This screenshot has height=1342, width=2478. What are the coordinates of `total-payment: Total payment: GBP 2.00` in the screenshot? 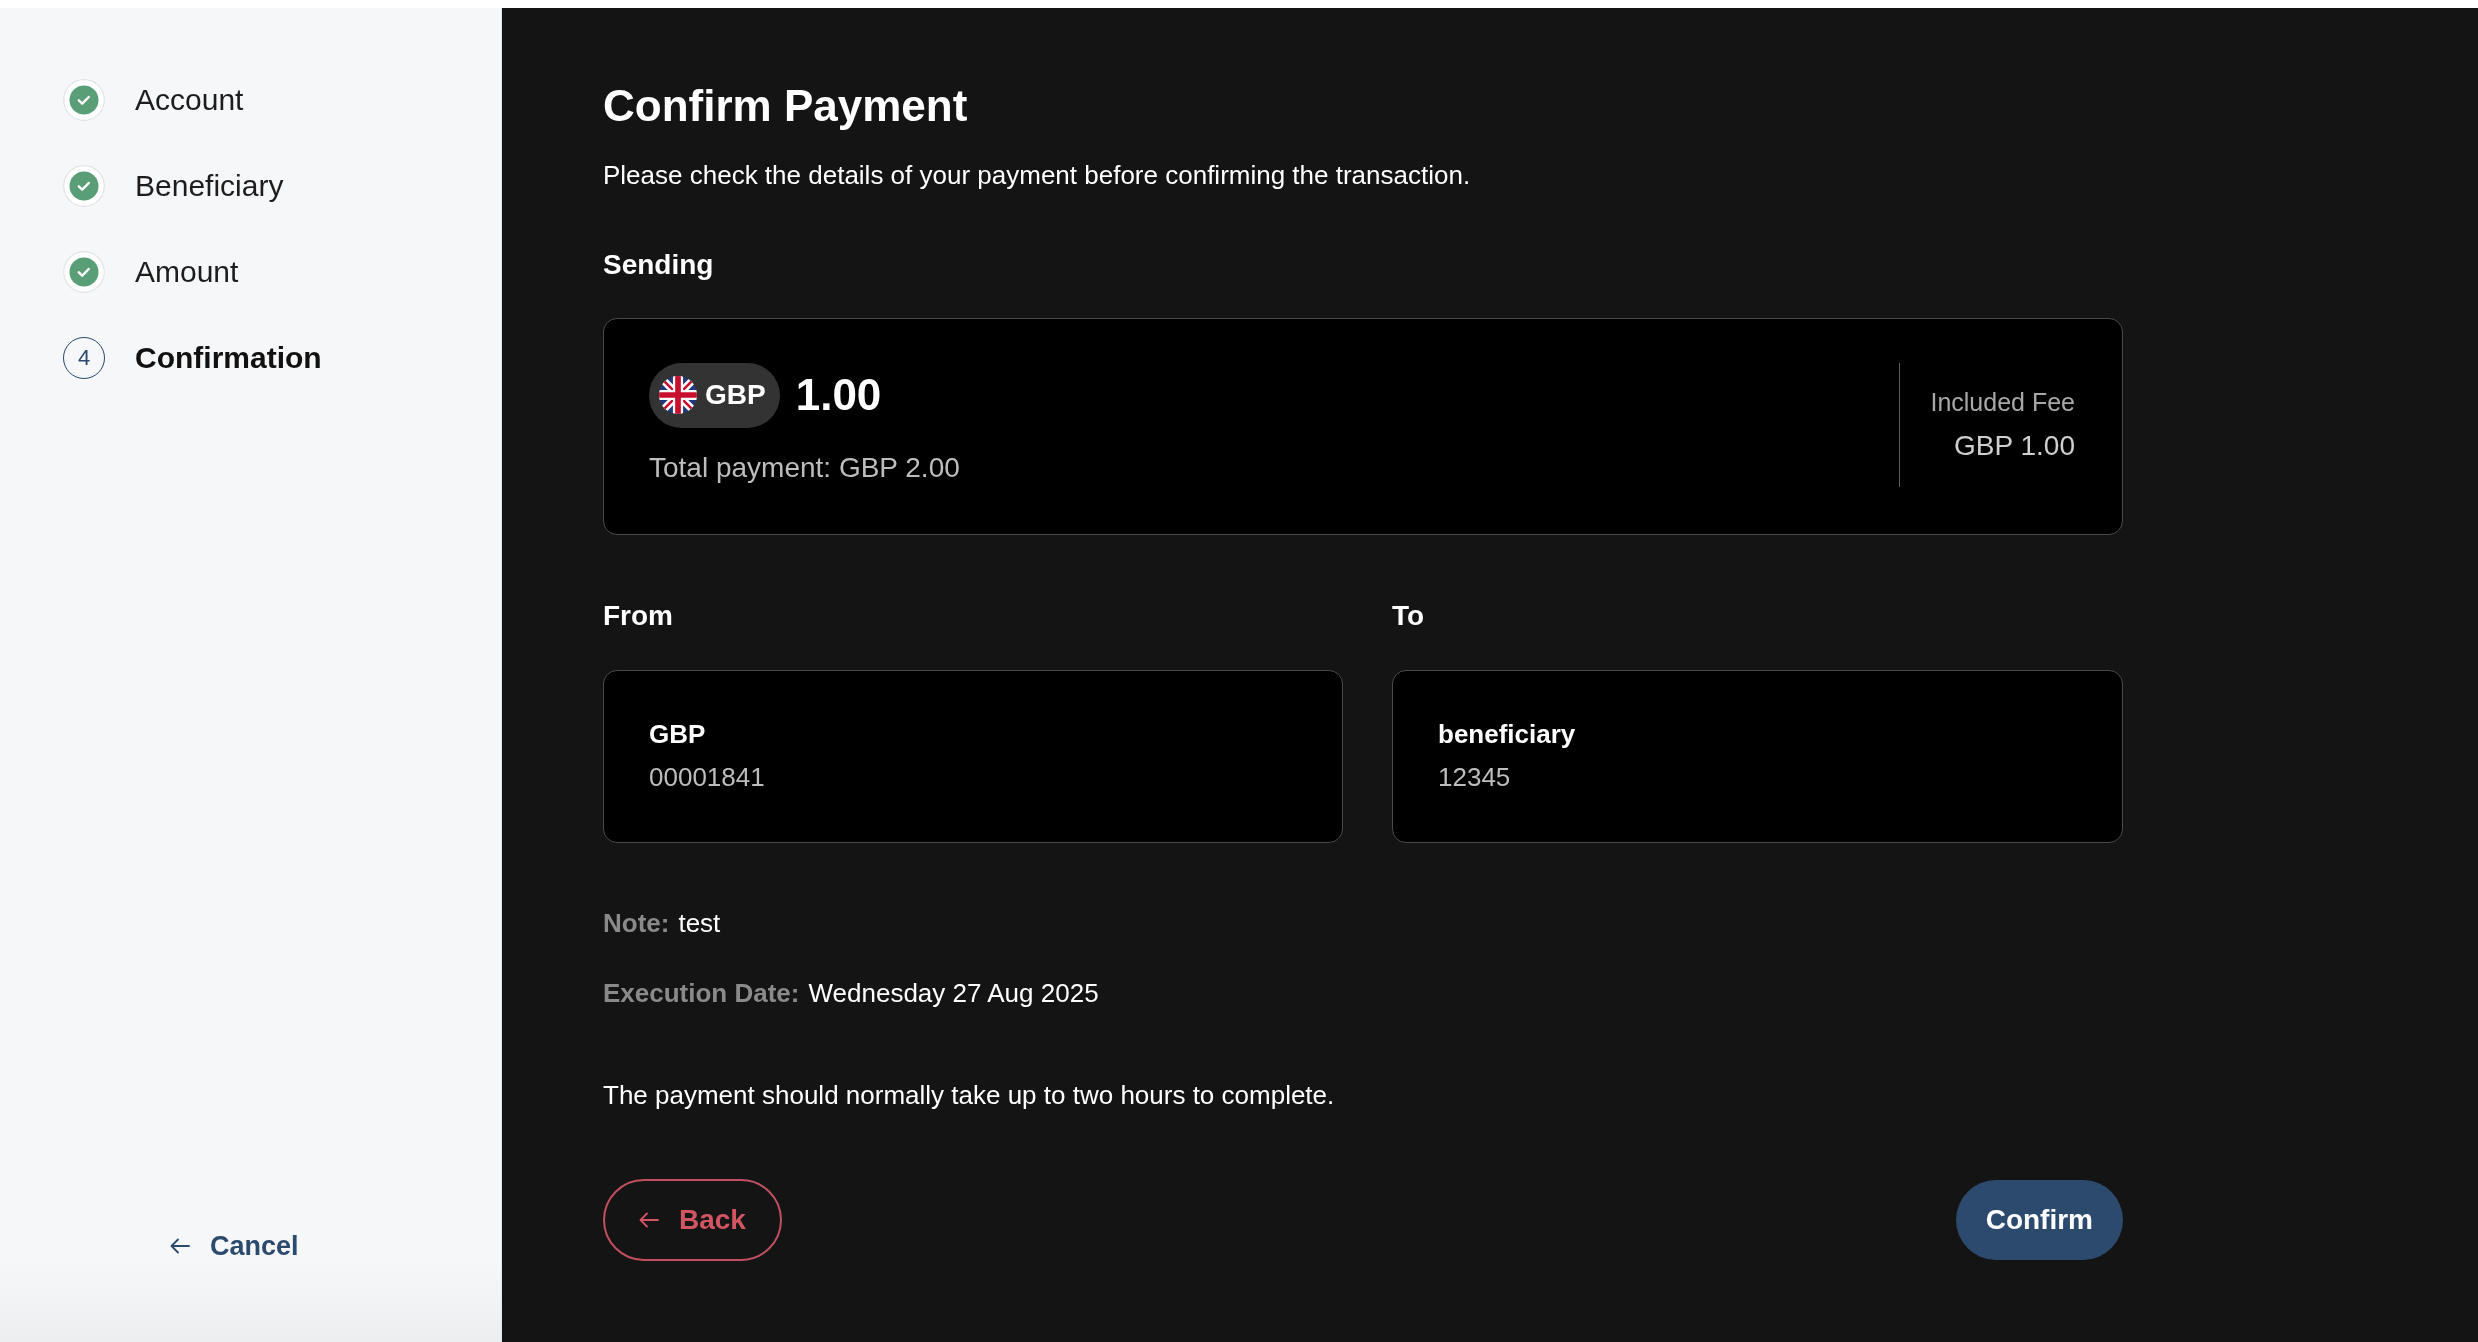 It's located at (805, 467).